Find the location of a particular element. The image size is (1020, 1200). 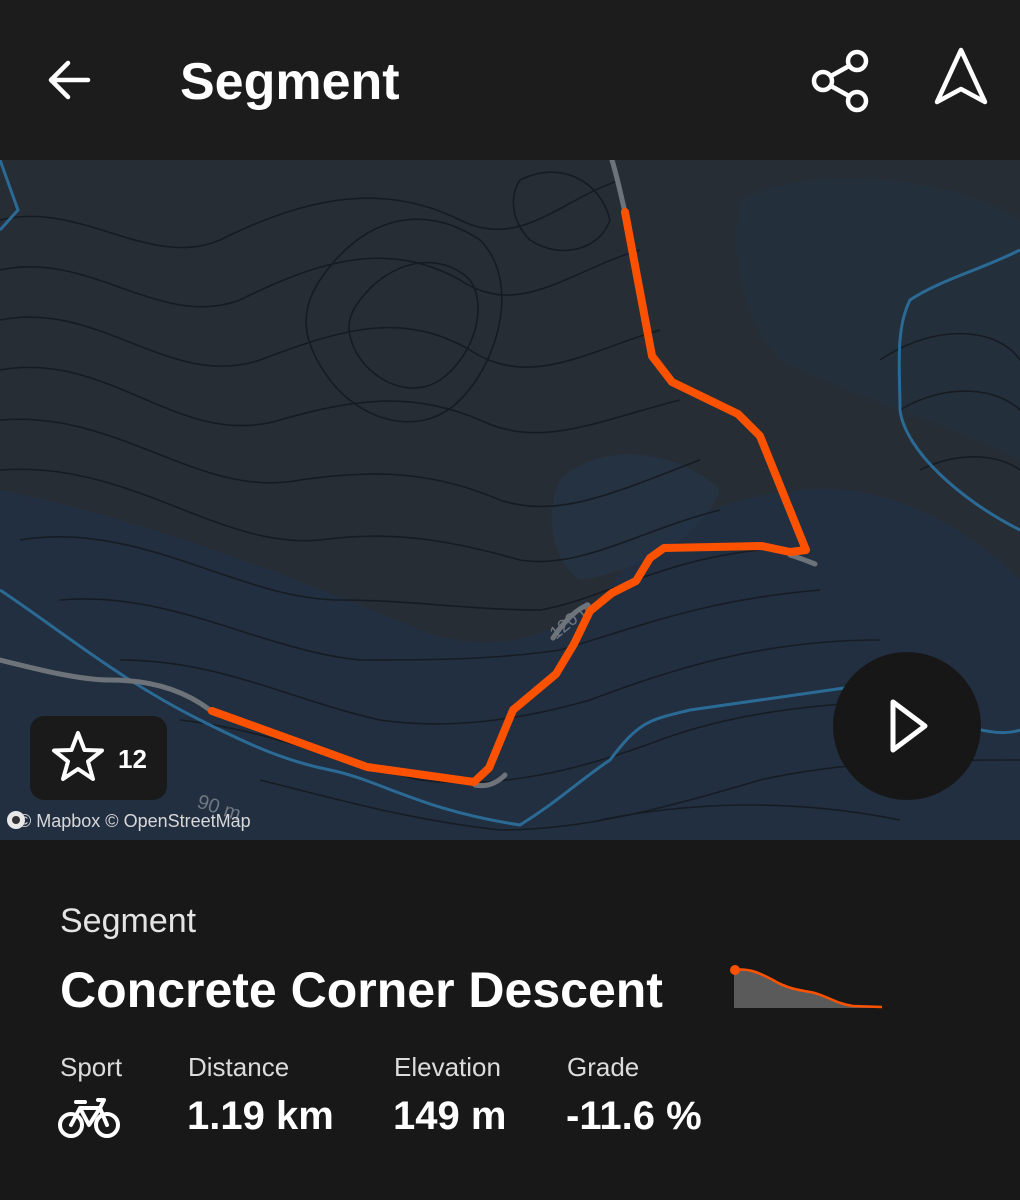

navigate-button is located at coordinates (961, 78).